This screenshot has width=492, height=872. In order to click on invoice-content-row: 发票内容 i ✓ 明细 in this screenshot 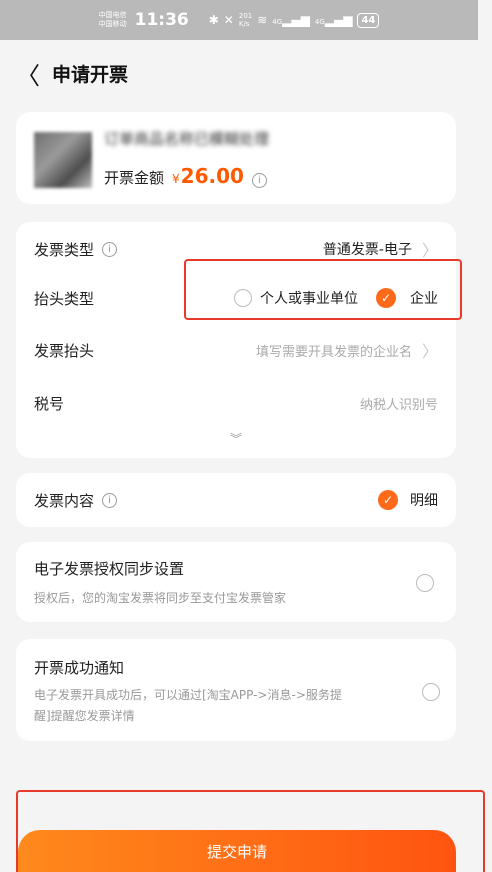, I will do `click(236, 500)`.